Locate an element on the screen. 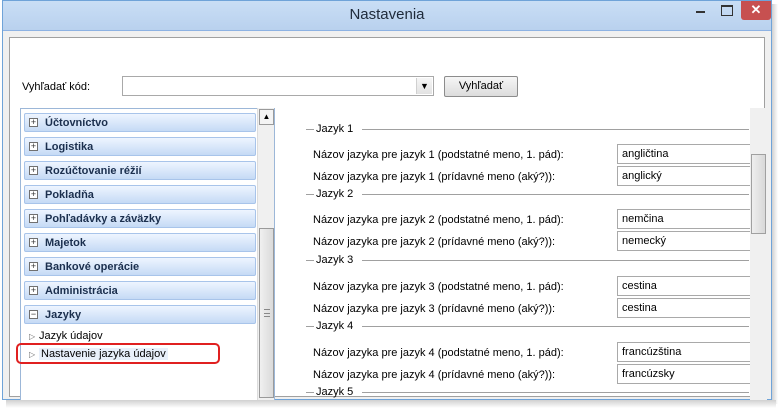 The width and height of the screenshot is (781, 410). search-code-combobox: ▼ is located at coordinates (278, 86).